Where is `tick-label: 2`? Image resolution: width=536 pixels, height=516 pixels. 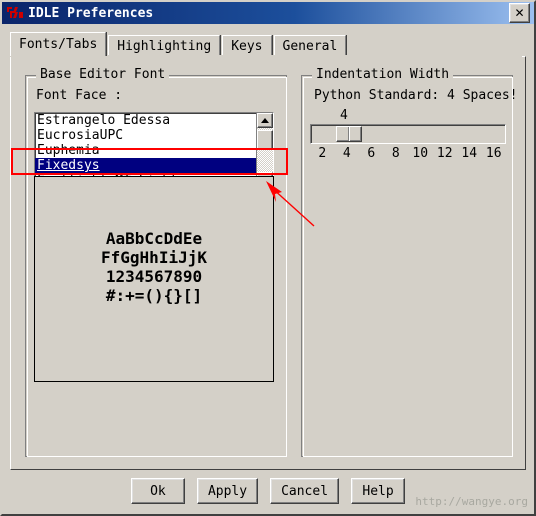 tick-label: 2 is located at coordinates (322, 153).